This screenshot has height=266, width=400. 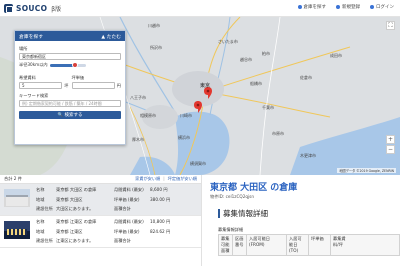 What do you see at coordinates (70, 56) in the screenshot?
I see `location-input: 東京都新宿区` at bounding box center [70, 56].